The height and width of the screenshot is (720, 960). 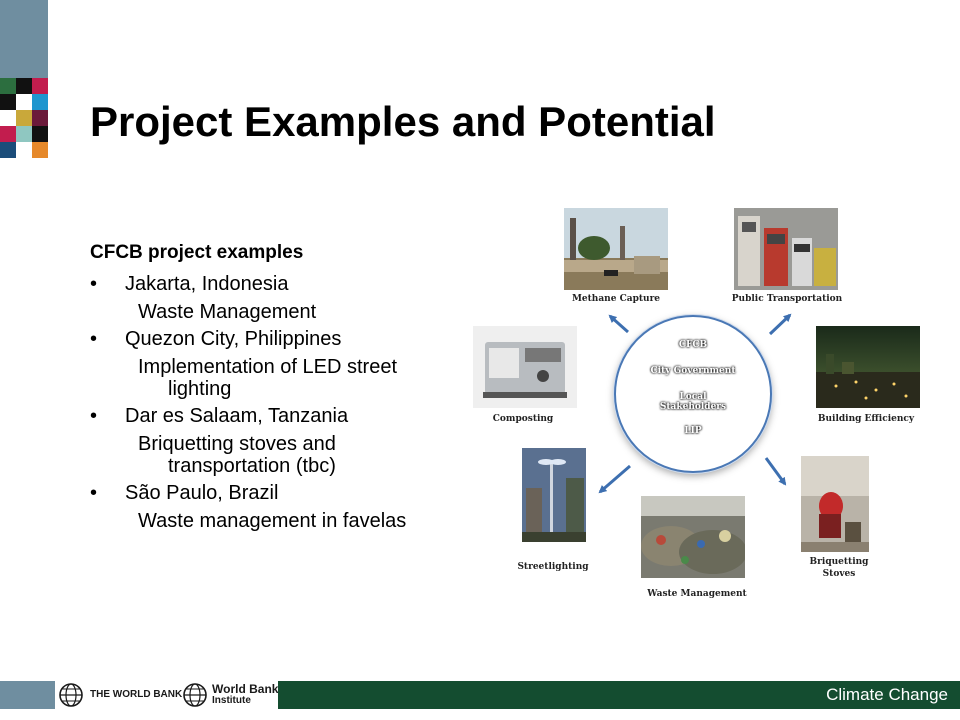 I want to click on world-bank-logo-text: THE WORLD BANK, so click(x=136, y=694).